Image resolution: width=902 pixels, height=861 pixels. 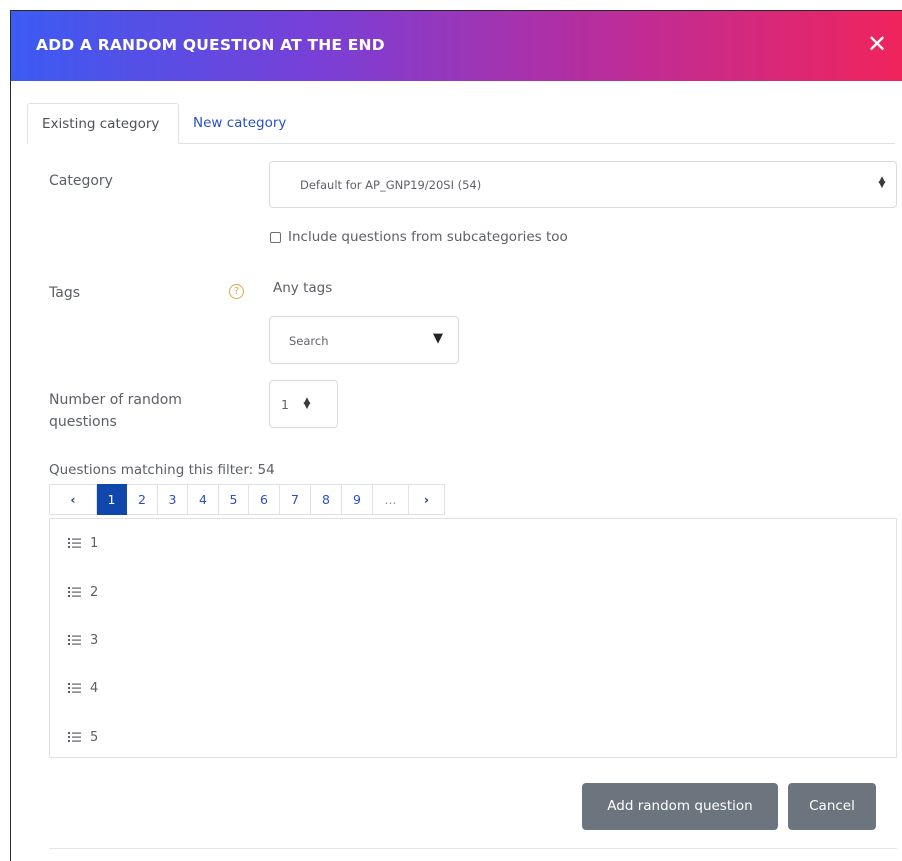 What do you see at coordinates (115, 411) in the screenshot?
I see `number-of-random-questions-label: Number of random questions` at bounding box center [115, 411].